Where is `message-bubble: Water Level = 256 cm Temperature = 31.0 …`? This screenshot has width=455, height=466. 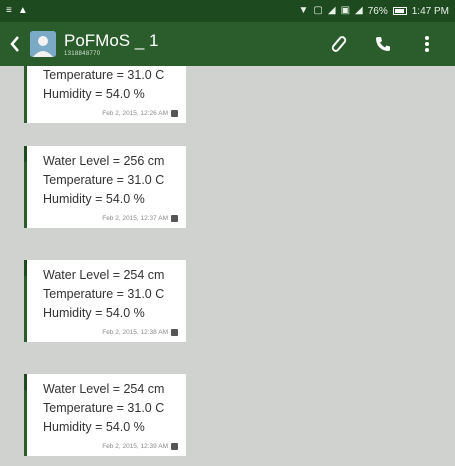
message-bubble: Water Level = 256 cm Temperature = 31.0 … is located at coordinates (105, 187).